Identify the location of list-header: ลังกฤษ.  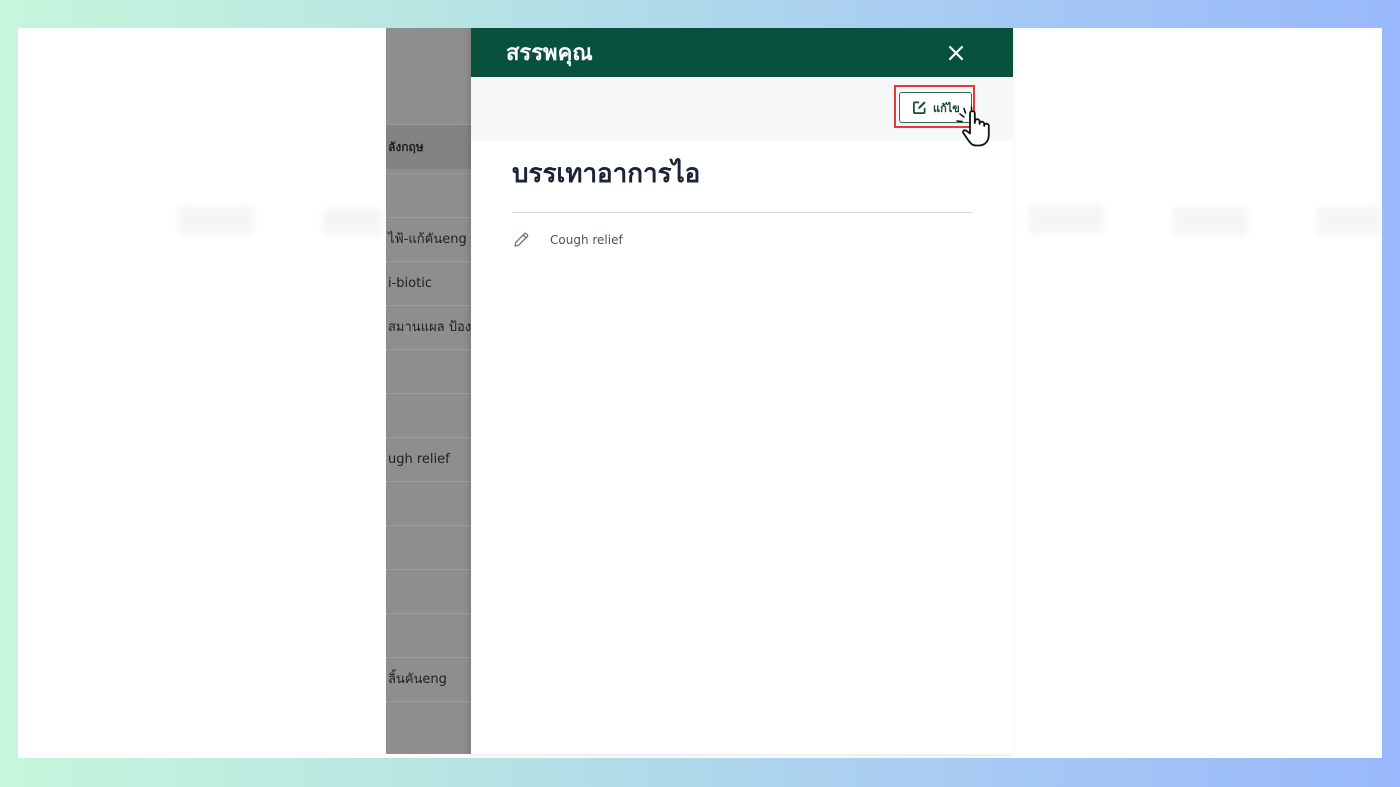
(428, 146).